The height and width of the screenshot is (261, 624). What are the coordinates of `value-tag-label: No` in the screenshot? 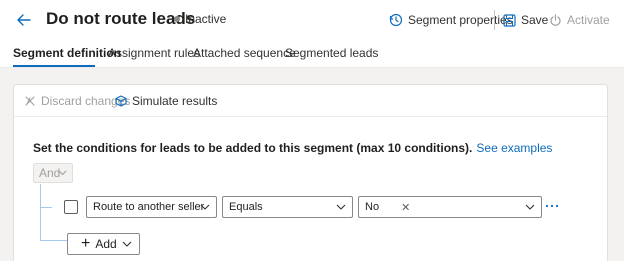 It's located at (372, 207).